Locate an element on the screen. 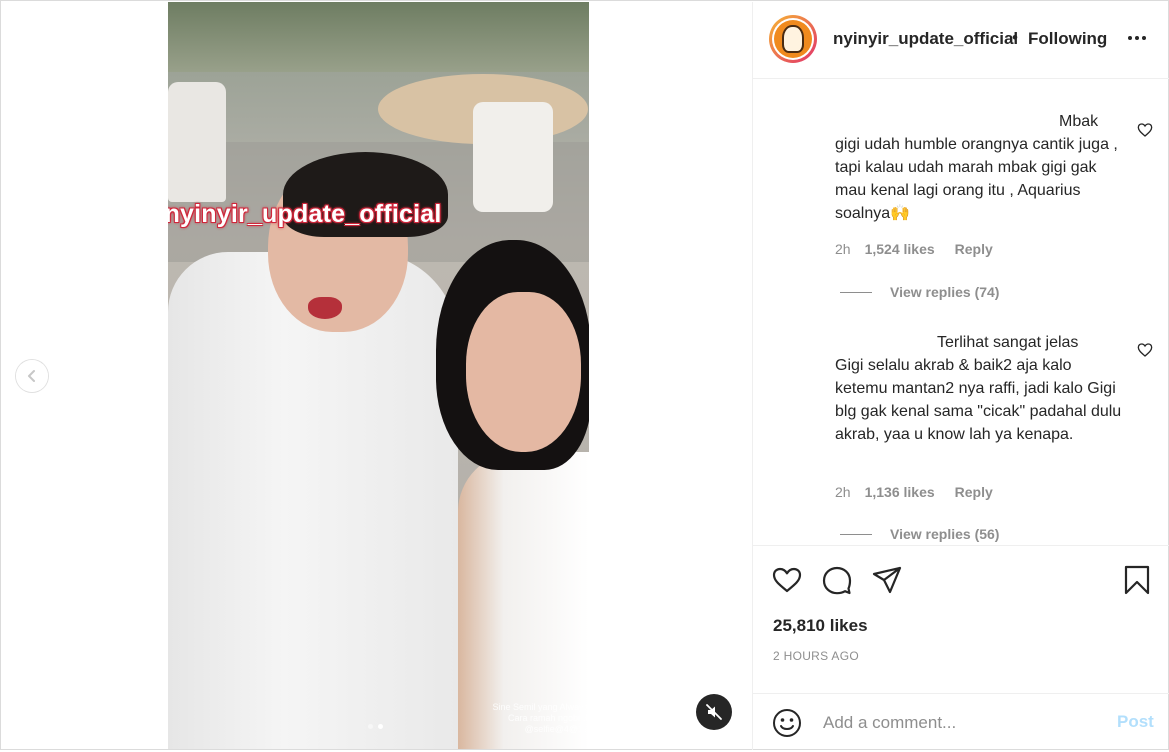  previous-media-button is located at coordinates (32, 376).